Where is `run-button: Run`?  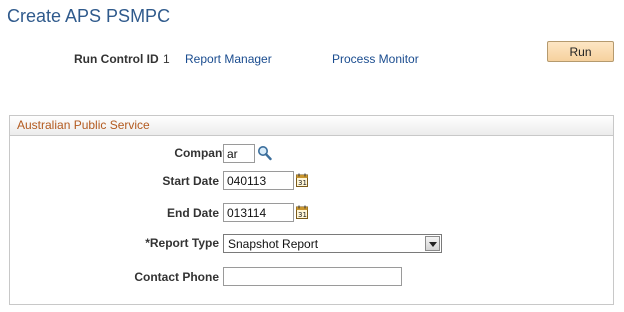
run-button: Run is located at coordinates (580, 51).